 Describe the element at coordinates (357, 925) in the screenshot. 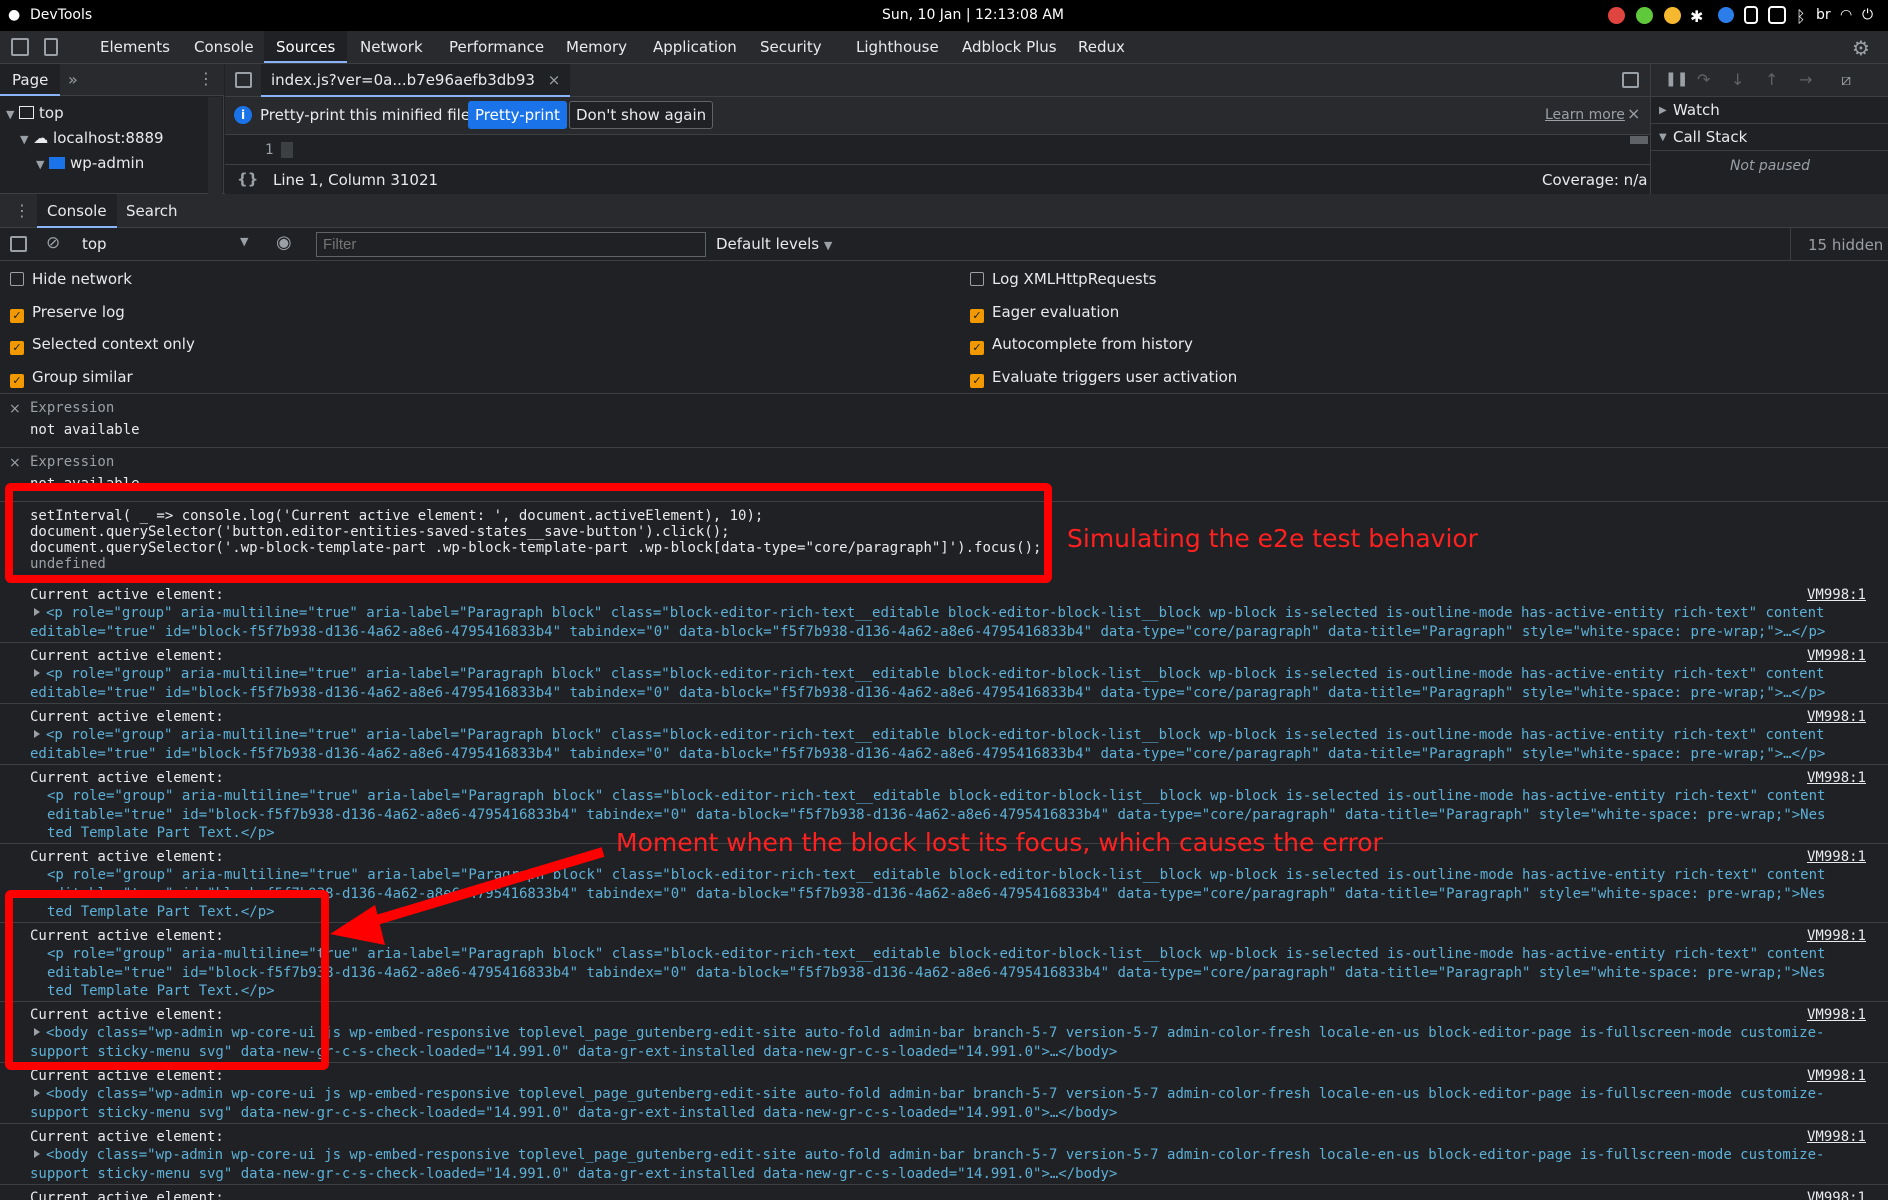

I see `arrow-head` at that location.